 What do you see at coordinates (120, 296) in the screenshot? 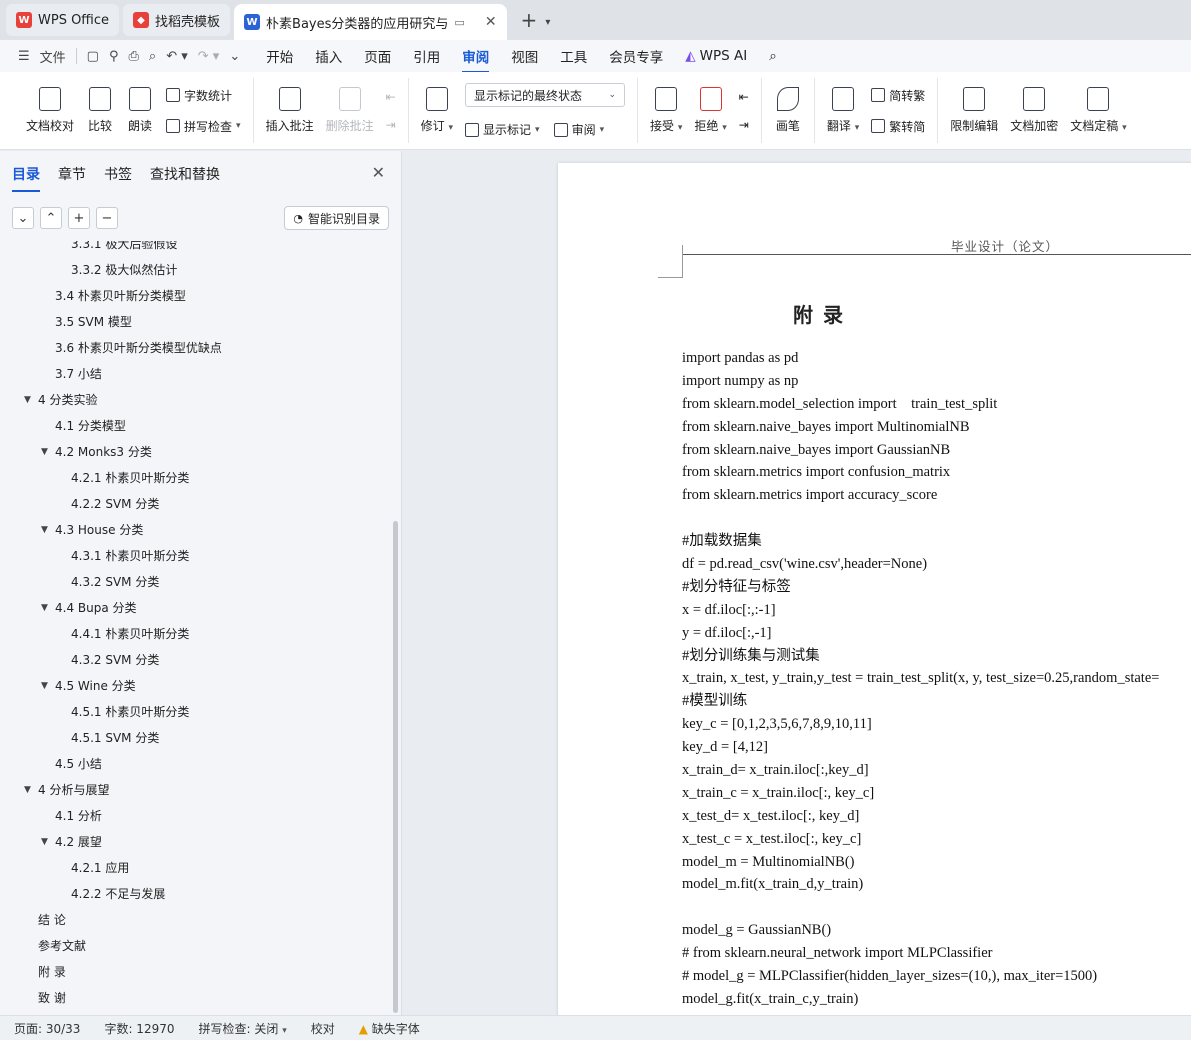
I see `toc-item: 3.4 朴素贝叶斯分类模型` at bounding box center [120, 296].